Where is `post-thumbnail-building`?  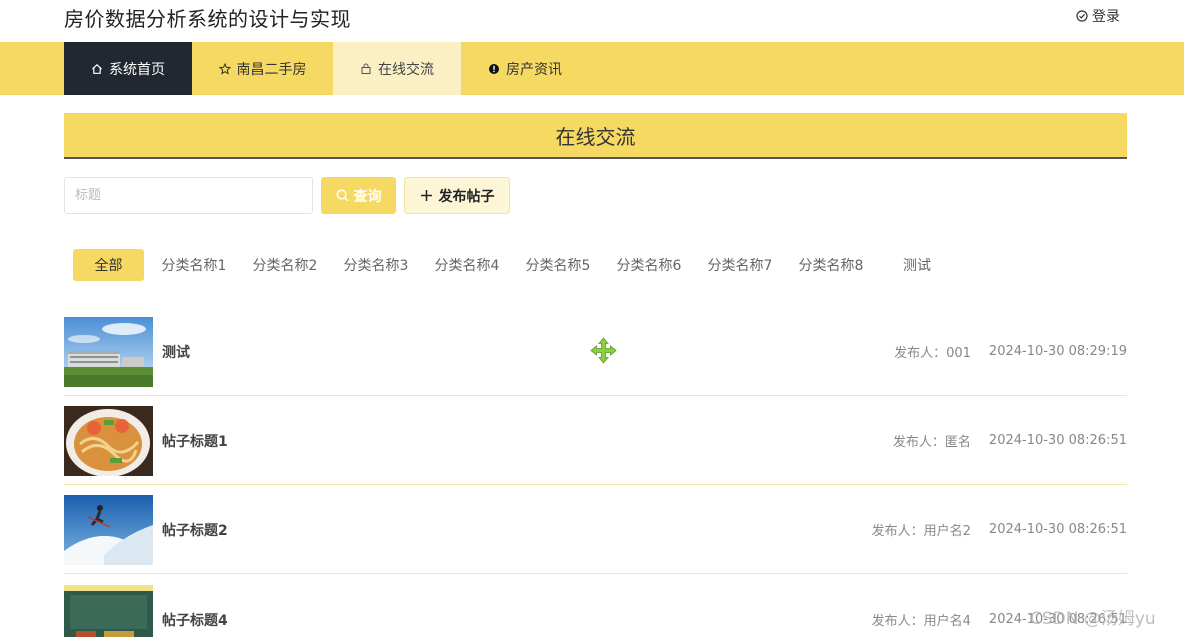 post-thumbnail-building is located at coordinates (108, 352).